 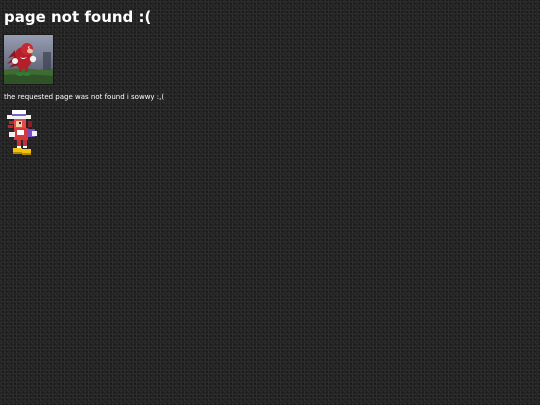 I want to click on page-title: page not found :(, so click(x=78, y=17).